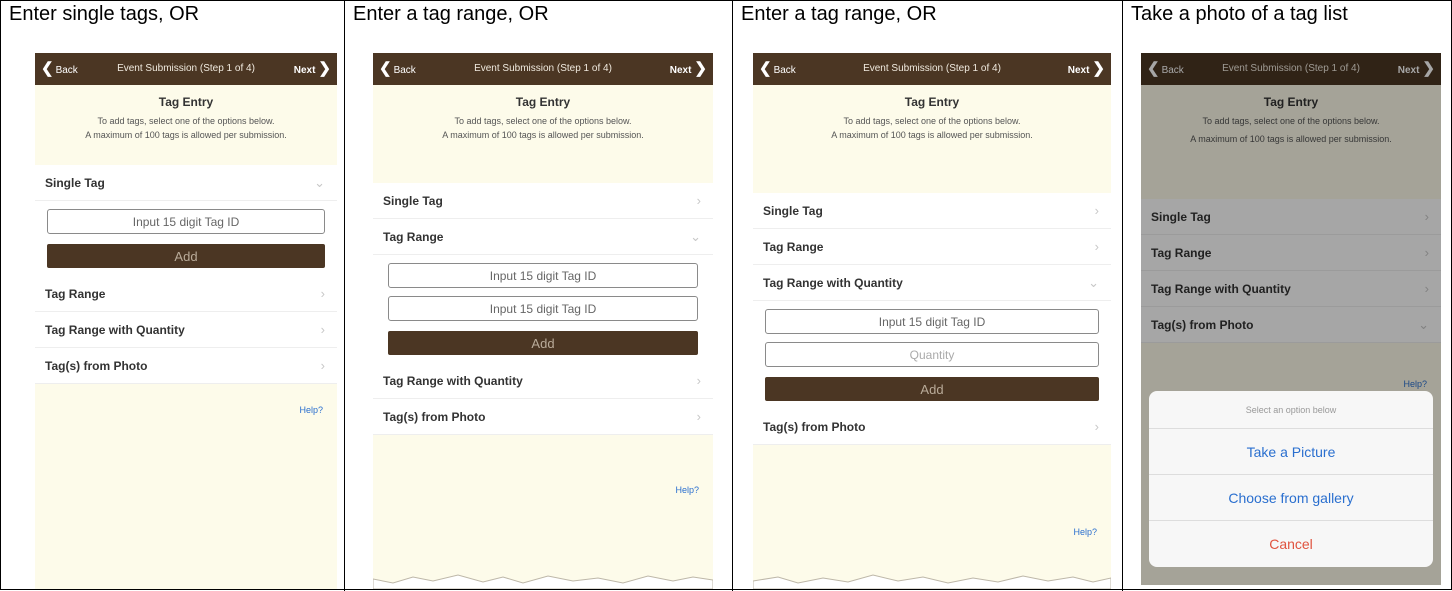  What do you see at coordinates (1291, 498) in the screenshot?
I see `choose-from-gallery-button: Choose from gallery` at bounding box center [1291, 498].